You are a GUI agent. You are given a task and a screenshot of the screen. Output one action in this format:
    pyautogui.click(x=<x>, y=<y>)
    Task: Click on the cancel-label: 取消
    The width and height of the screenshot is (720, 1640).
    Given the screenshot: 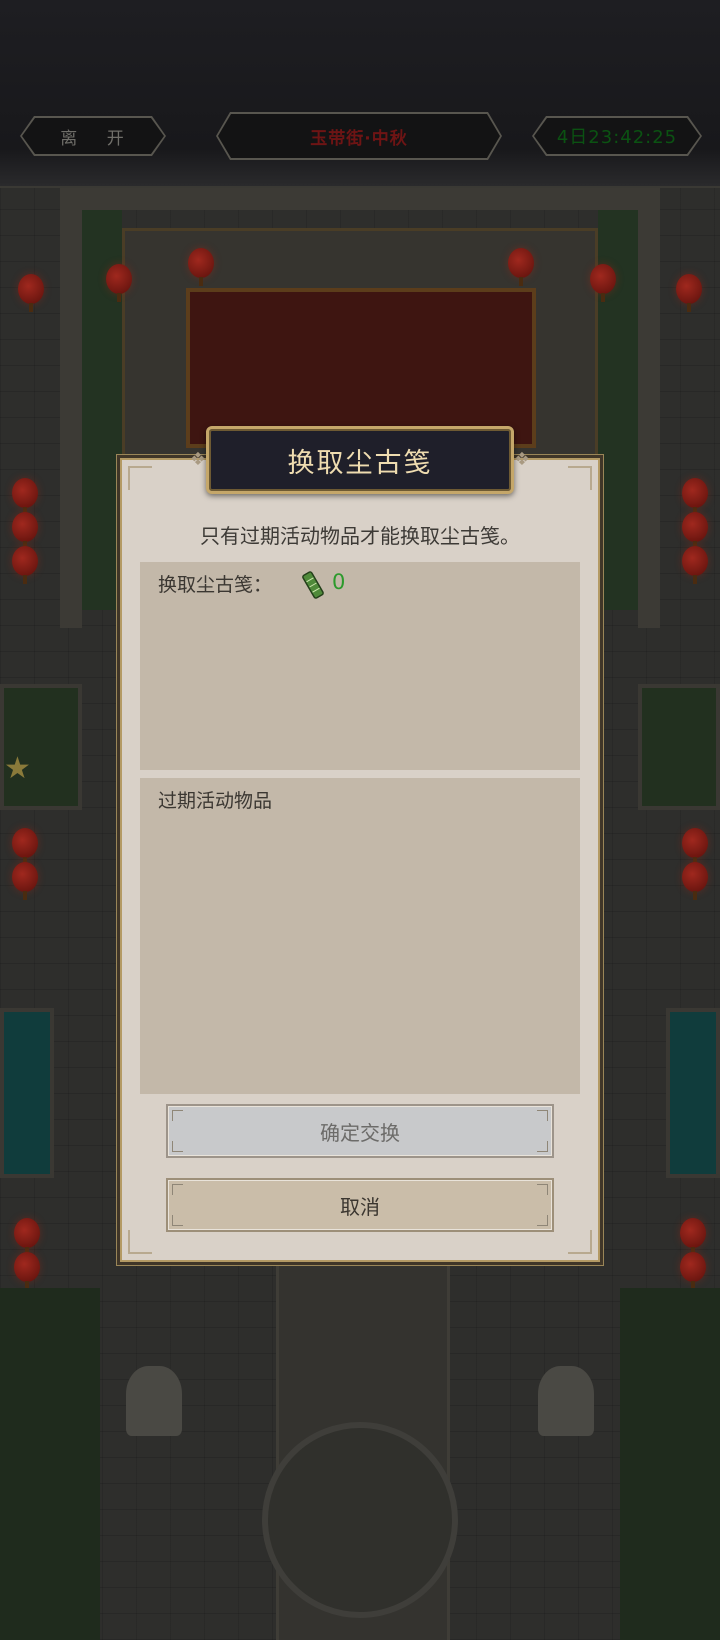 What is the action you would take?
    pyautogui.click(x=360, y=1206)
    